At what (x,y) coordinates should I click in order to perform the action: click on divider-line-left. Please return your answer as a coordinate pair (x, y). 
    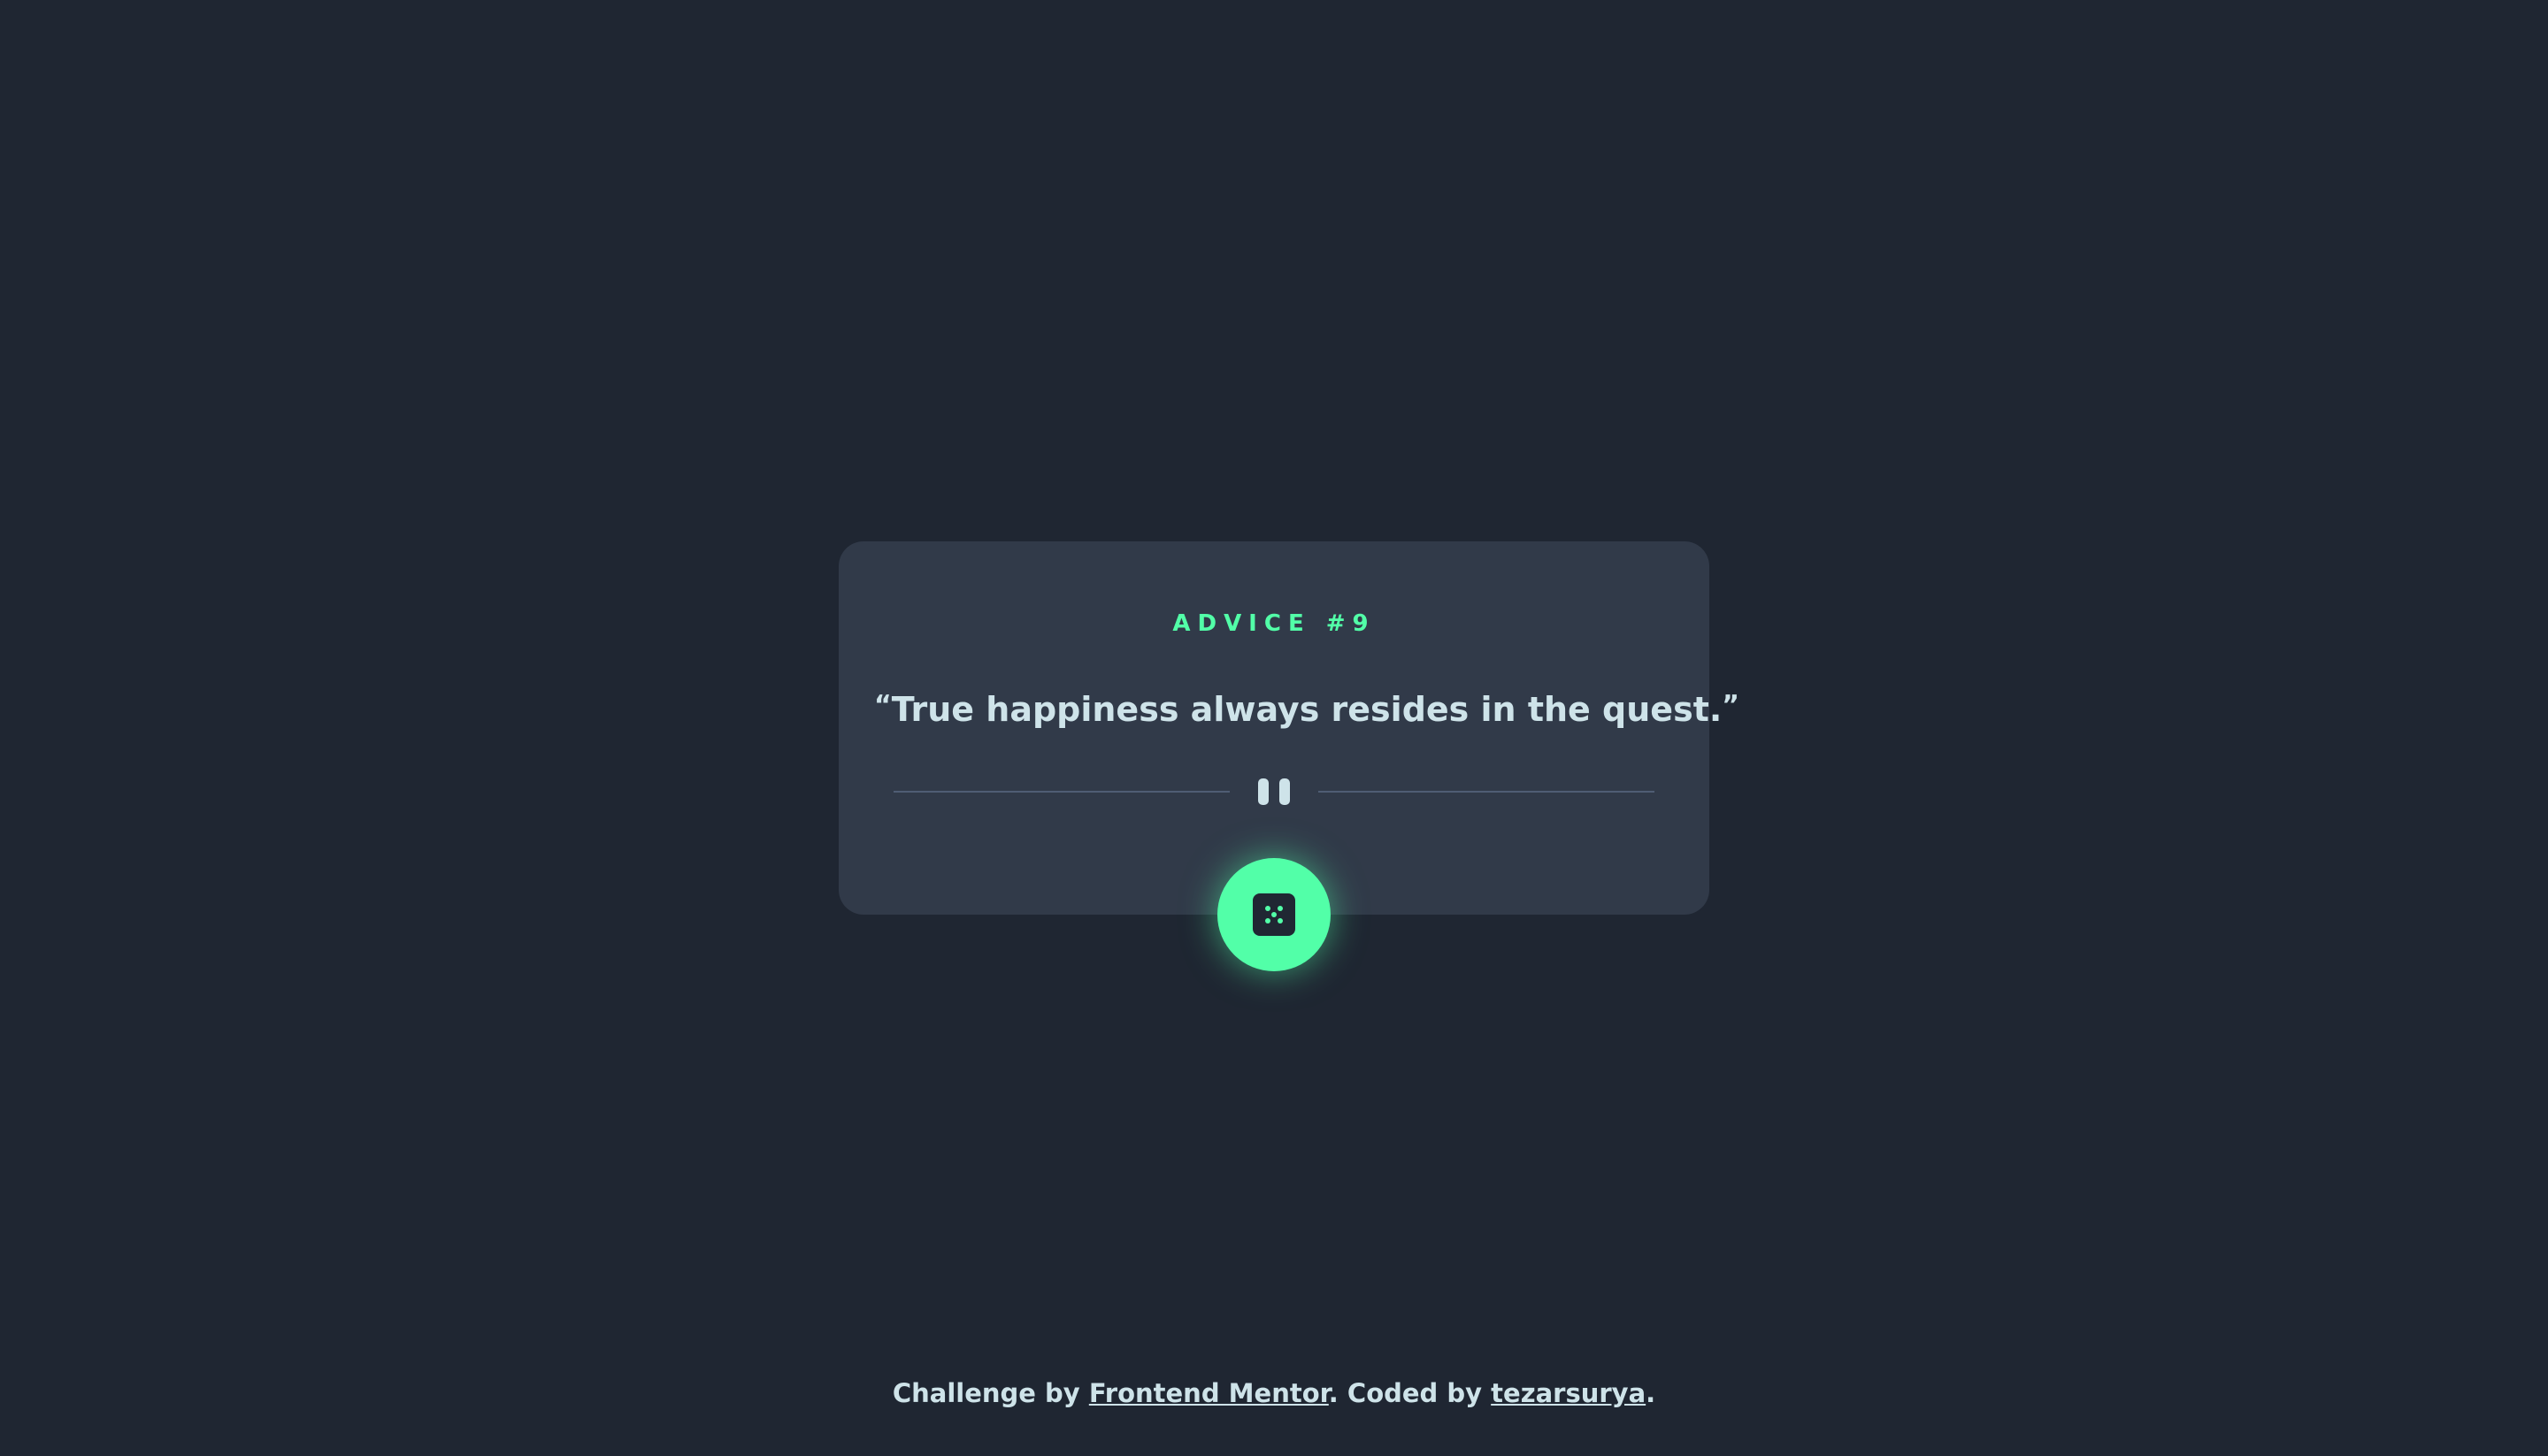
    Looking at the image, I should click on (1062, 792).